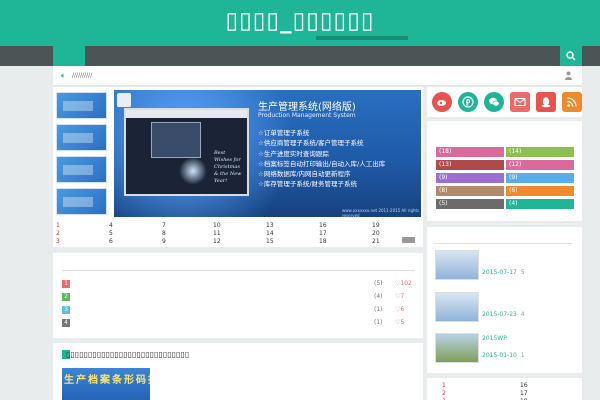  I want to click on post-meta: 2015-01-10 1, so click(503, 355).